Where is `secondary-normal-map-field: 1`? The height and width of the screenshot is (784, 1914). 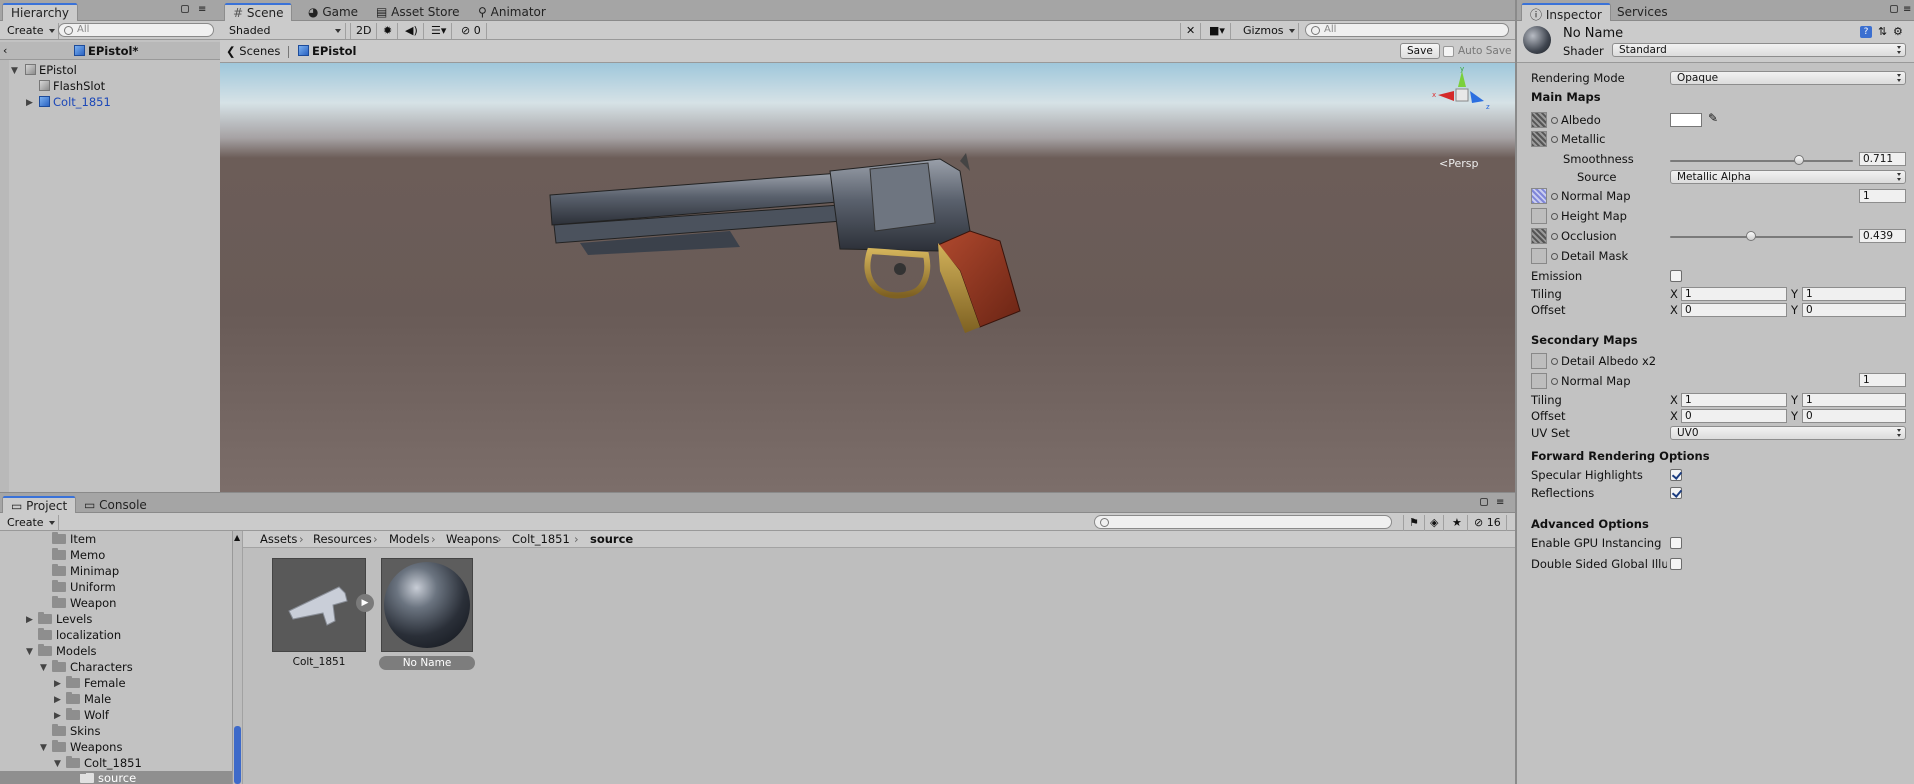
secondary-normal-map-field: 1 is located at coordinates (1882, 380).